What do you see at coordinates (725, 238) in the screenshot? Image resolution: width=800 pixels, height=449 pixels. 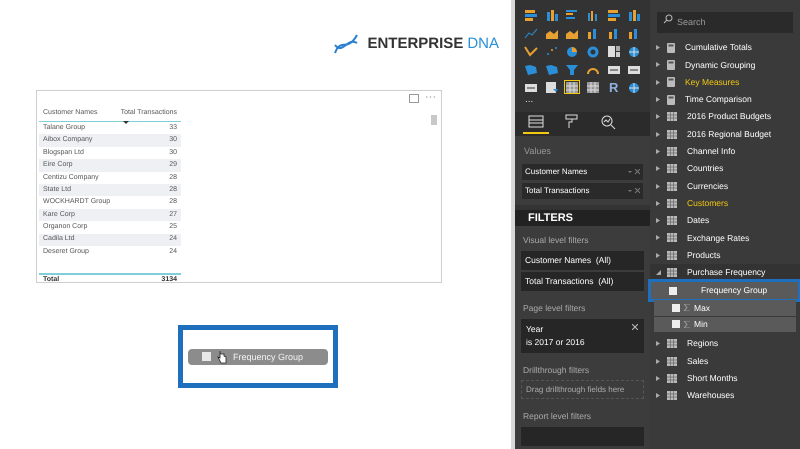 I see `field-table-item: Exchange Rates` at bounding box center [725, 238].